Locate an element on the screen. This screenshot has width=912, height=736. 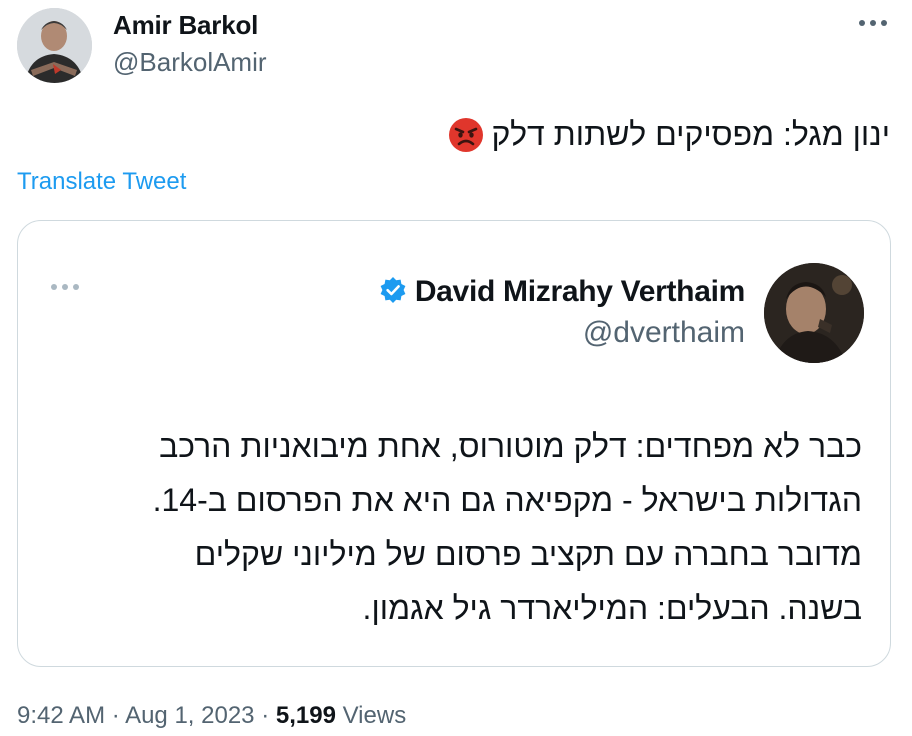
angry-face-icon is located at coordinates (466, 135).